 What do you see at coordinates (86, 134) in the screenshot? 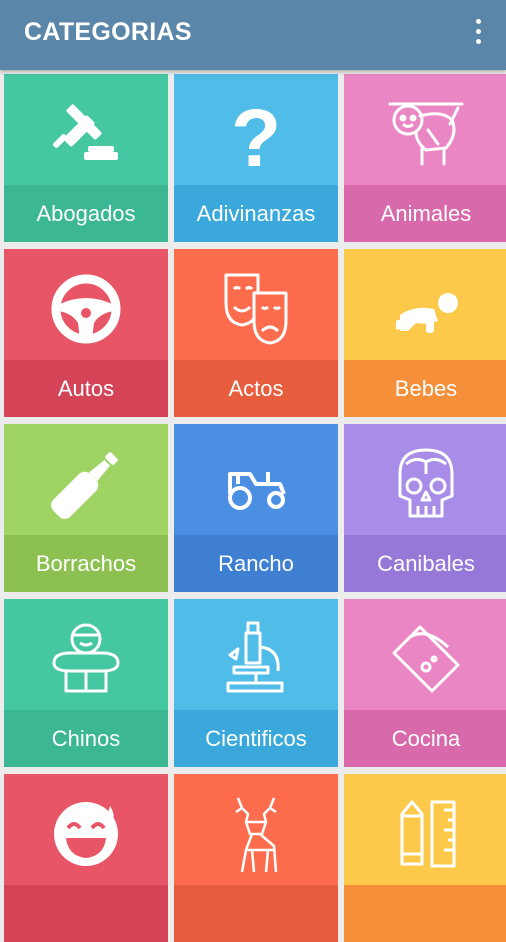
I see `gavel-icon` at bounding box center [86, 134].